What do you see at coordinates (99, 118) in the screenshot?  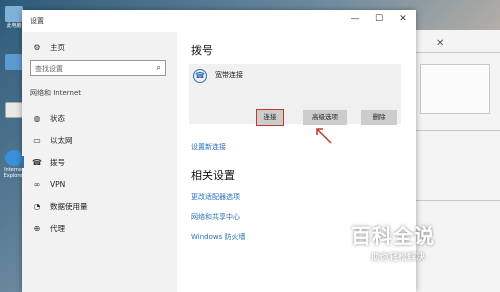 I see `sidebar-item-status: ◍ 状态` at bounding box center [99, 118].